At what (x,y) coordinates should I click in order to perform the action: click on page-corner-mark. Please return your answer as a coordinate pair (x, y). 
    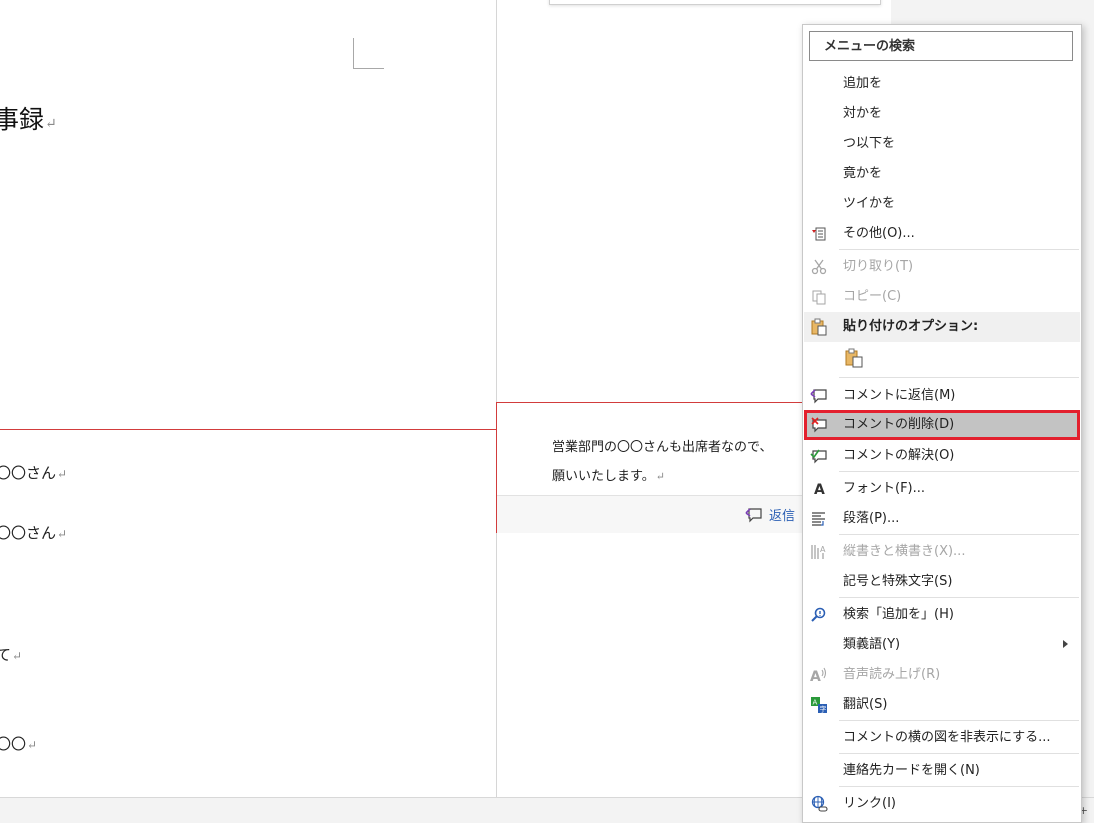
    Looking at the image, I should click on (368, 53).